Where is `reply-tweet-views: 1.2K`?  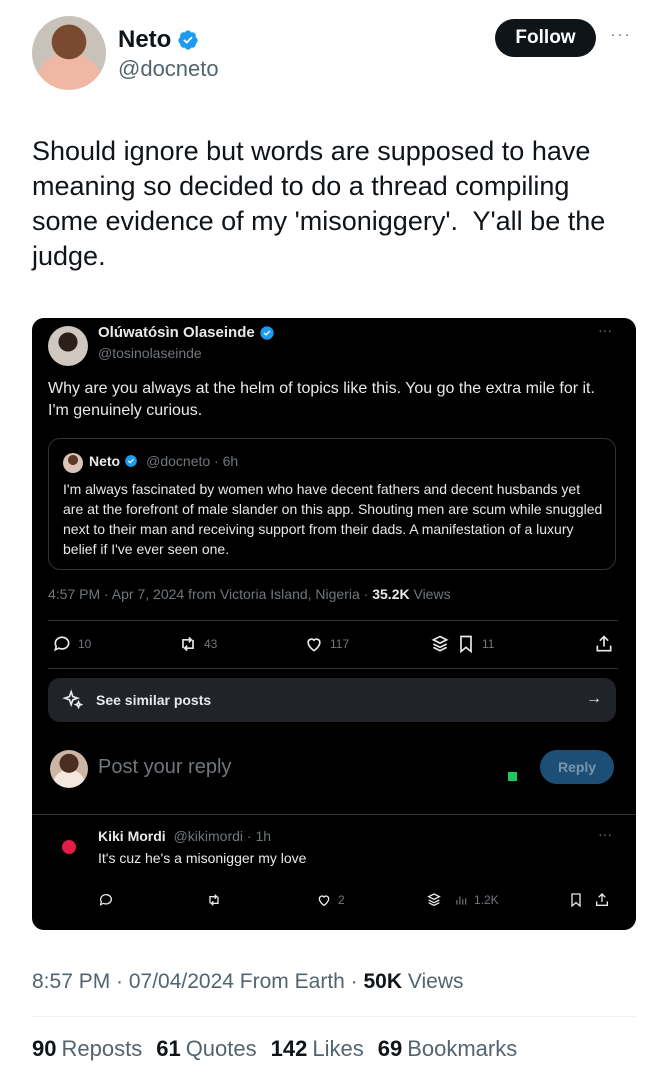 reply-tweet-views: 1.2K is located at coordinates (486, 900).